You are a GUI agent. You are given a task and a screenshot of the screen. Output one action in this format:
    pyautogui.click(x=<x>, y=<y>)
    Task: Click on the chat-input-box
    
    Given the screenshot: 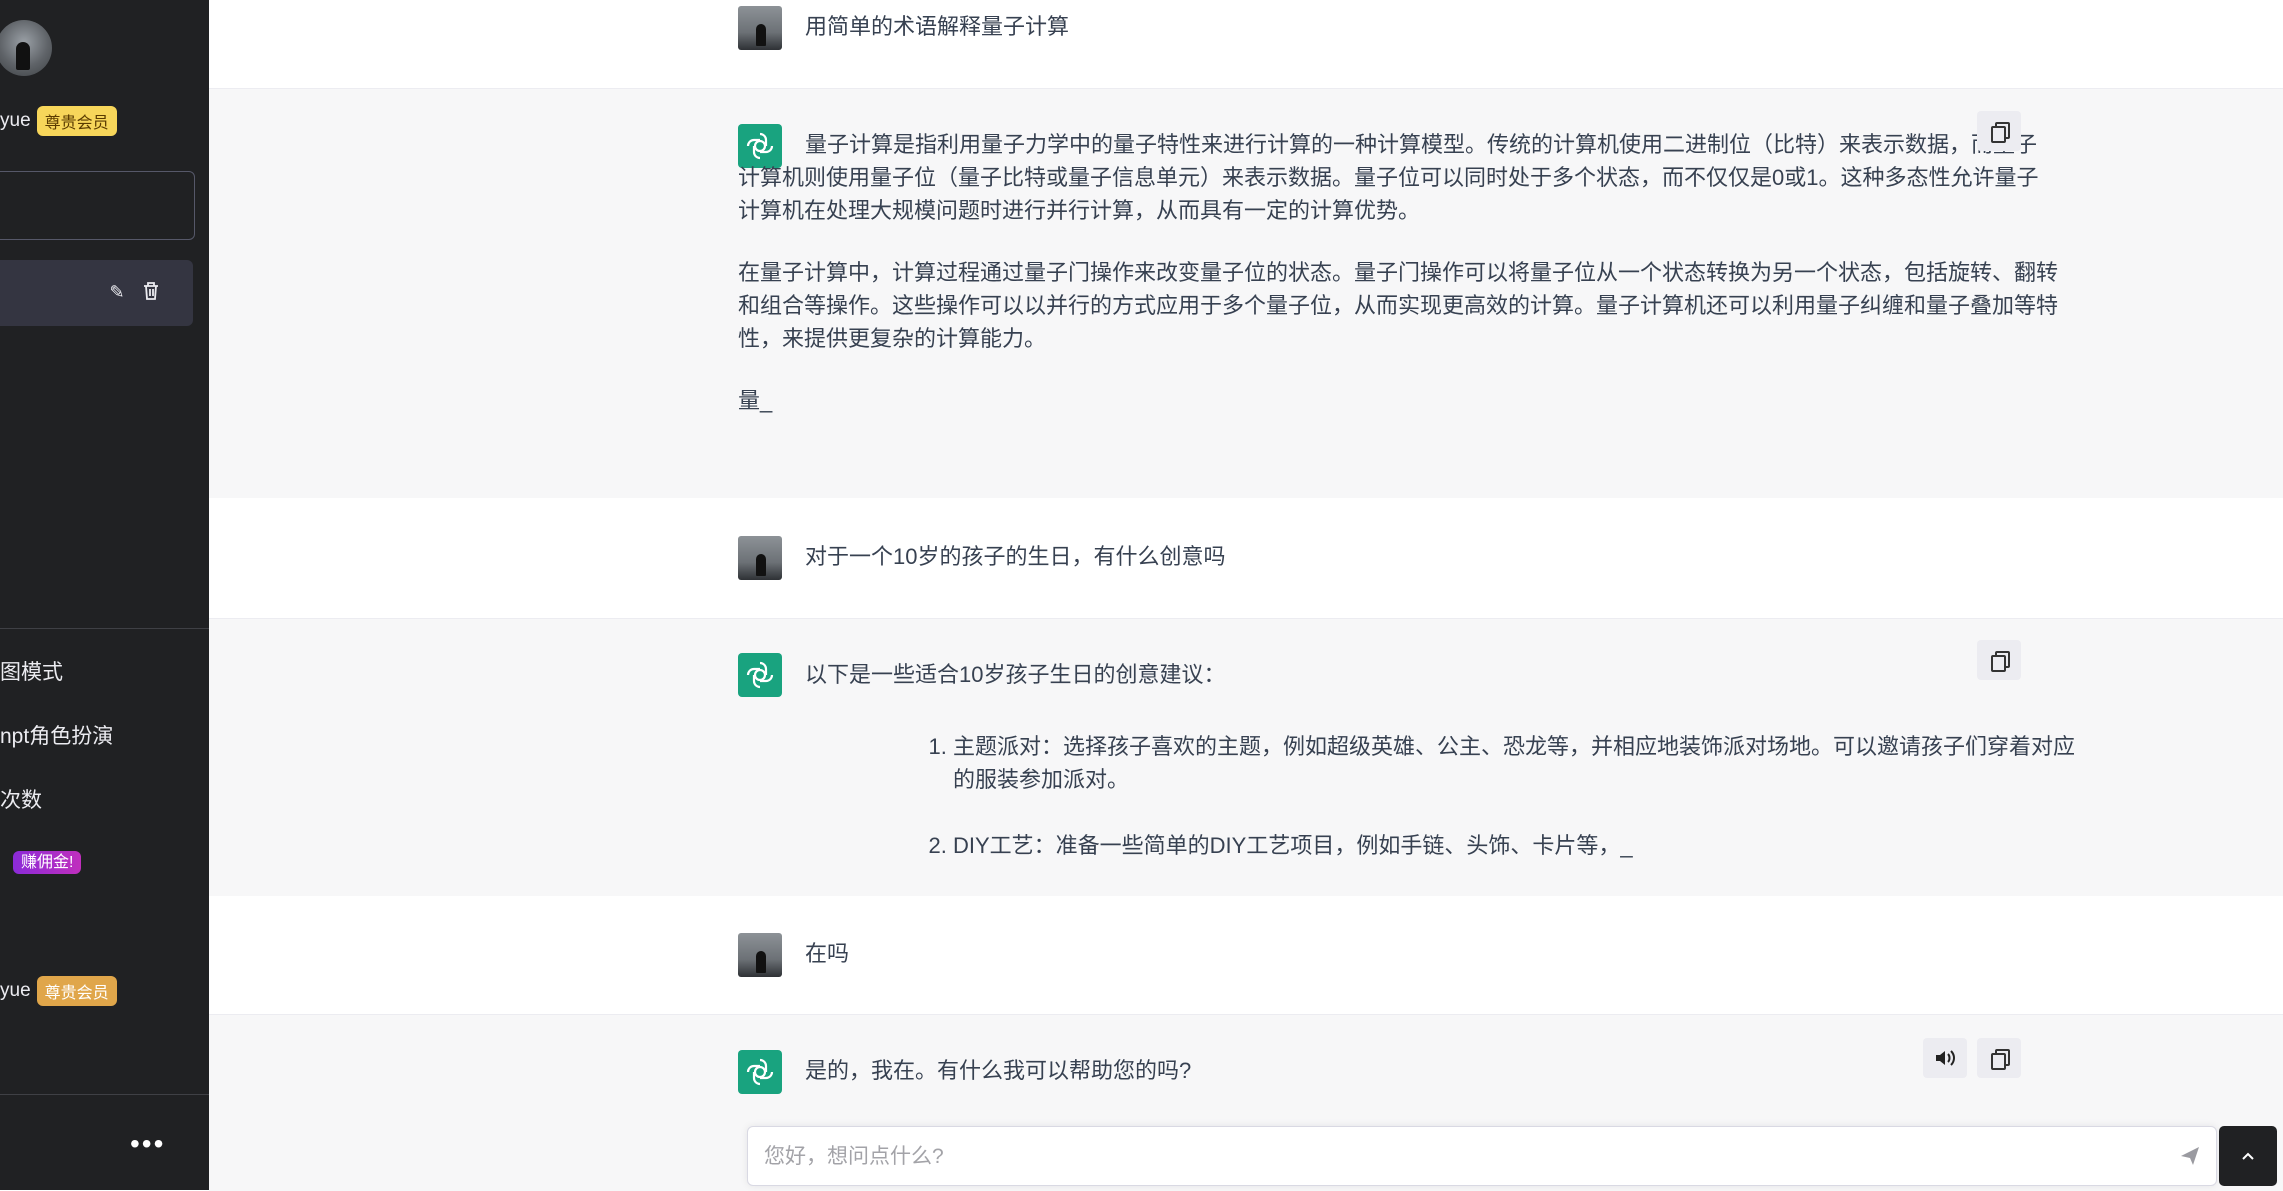 What is the action you would take?
    pyautogui.click(x=1482, y=1156)
    